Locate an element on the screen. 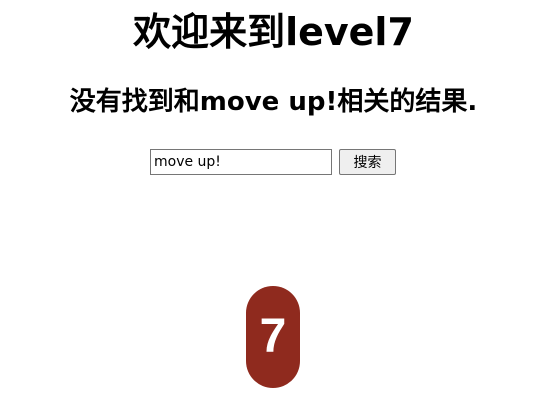 The width and height of the screenshot is (547, 403). search-form: 搜索 is located at coordinates (273, 162).